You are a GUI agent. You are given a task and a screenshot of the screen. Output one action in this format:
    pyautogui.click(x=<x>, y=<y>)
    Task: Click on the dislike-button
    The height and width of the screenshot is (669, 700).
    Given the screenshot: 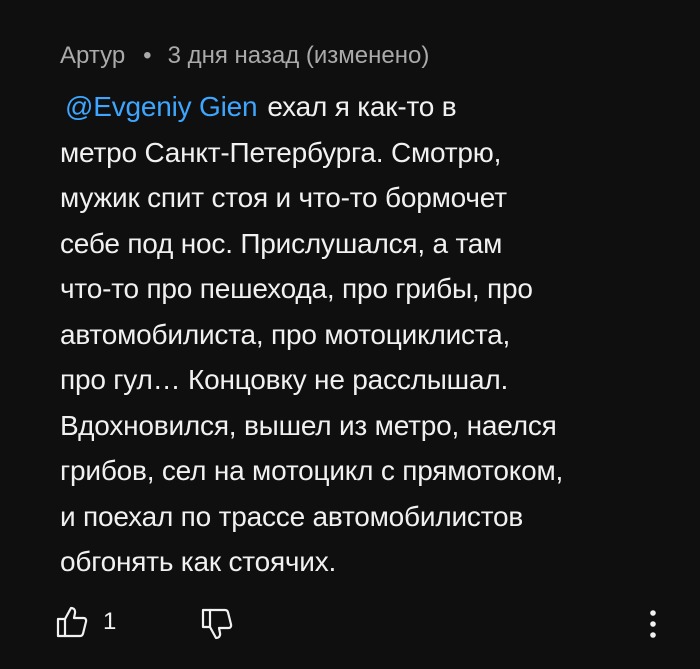 What is the action you would take?
    pyautogui.click(x=217, y=624)
    